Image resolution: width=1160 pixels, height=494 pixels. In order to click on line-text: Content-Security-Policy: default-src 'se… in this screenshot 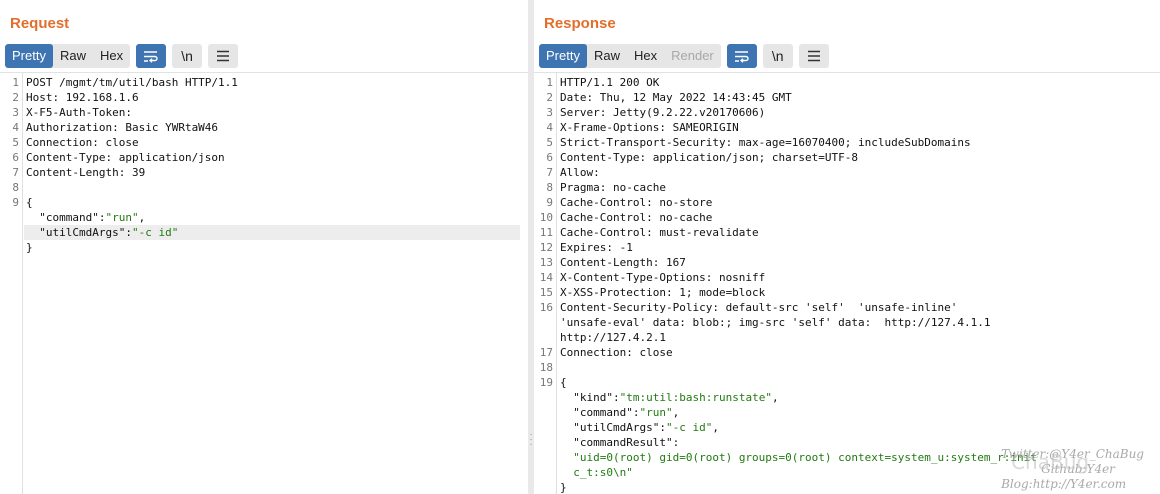, I will do `click(855, 307)`.